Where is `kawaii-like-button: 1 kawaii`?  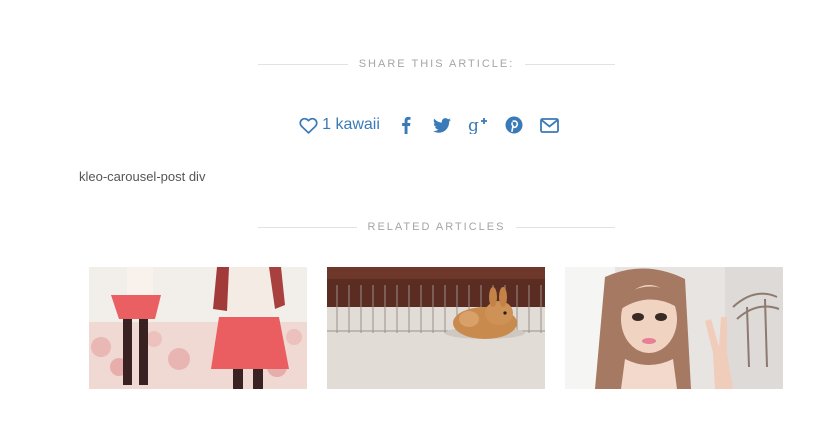
kawaii-like-button: 1 kawaii is located at coordinates (339, 125).